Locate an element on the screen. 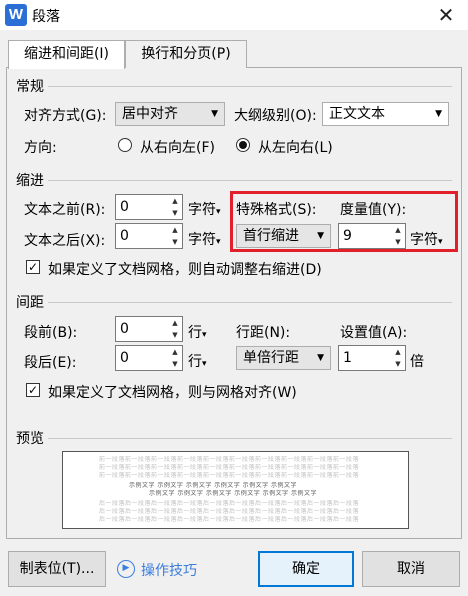 Image resolution: width=468 pixels, height=596 pixels. line-spacing-value: 单倍行距 is located at coordinates (271, 358).